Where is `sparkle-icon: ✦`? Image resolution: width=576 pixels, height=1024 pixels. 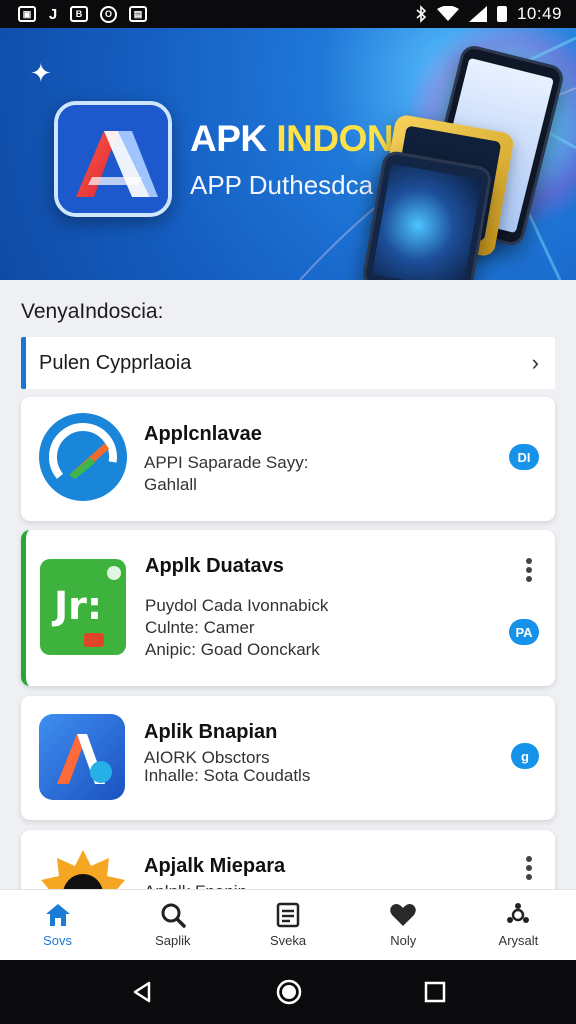 sparkle-icon: ✦ is located at coordinates (41, 73).